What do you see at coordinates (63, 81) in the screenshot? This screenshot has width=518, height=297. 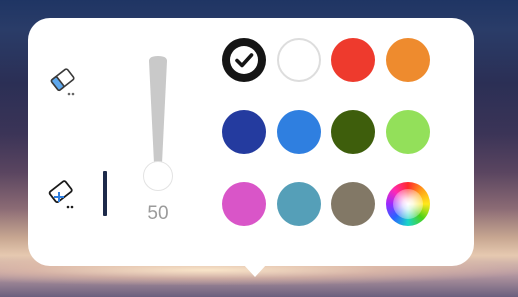 I see `eraser-icon` at bounding box center [63, 81].